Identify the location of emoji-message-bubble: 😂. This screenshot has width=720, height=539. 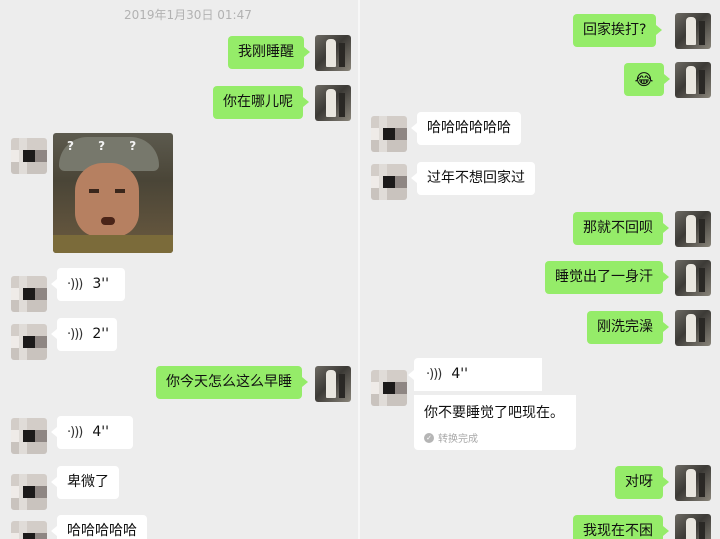
(647, 79).